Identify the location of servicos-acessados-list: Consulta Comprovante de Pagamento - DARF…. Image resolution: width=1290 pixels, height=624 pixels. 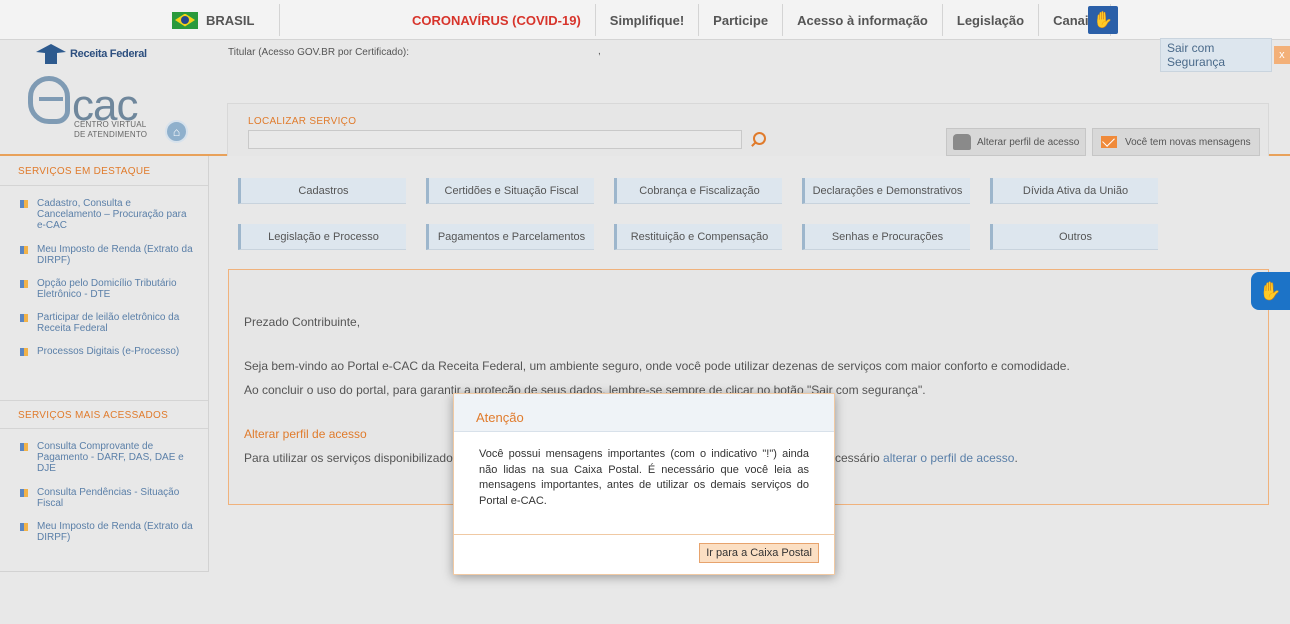
(104, 490).